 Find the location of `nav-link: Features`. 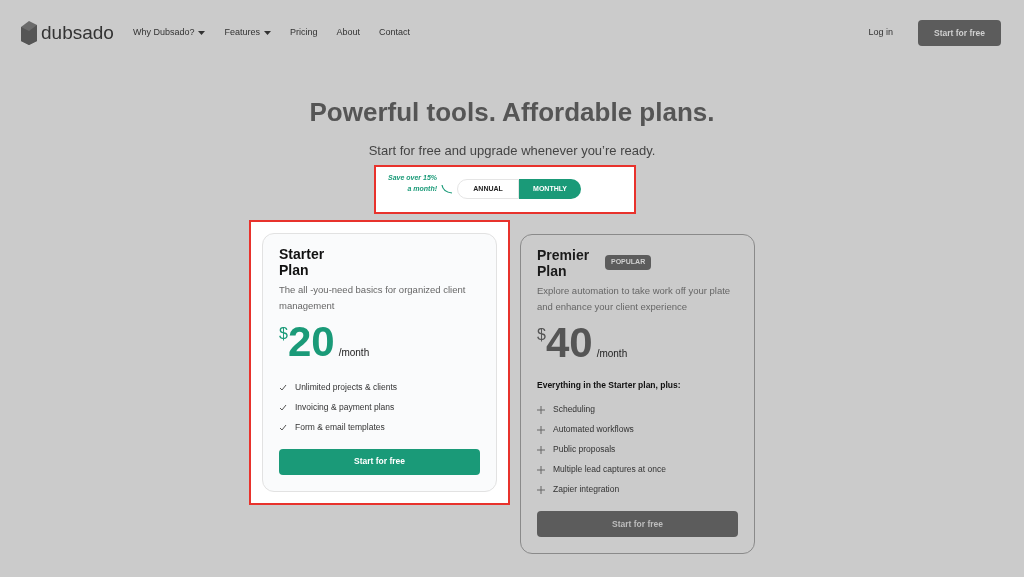

nav-link: Features is located at coordinates (247, 33).